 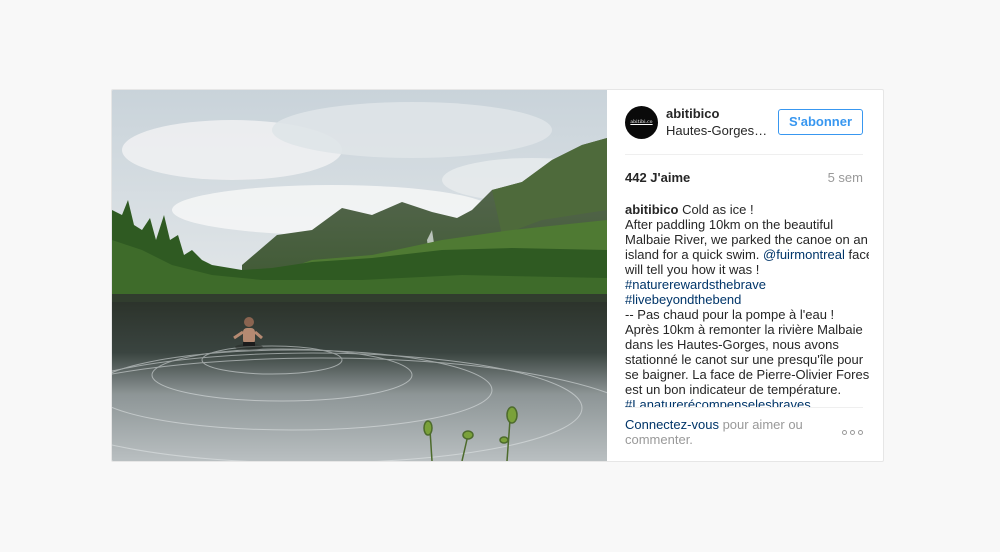 I want to click on ellipsis-icon, so click(x=852, y=432).